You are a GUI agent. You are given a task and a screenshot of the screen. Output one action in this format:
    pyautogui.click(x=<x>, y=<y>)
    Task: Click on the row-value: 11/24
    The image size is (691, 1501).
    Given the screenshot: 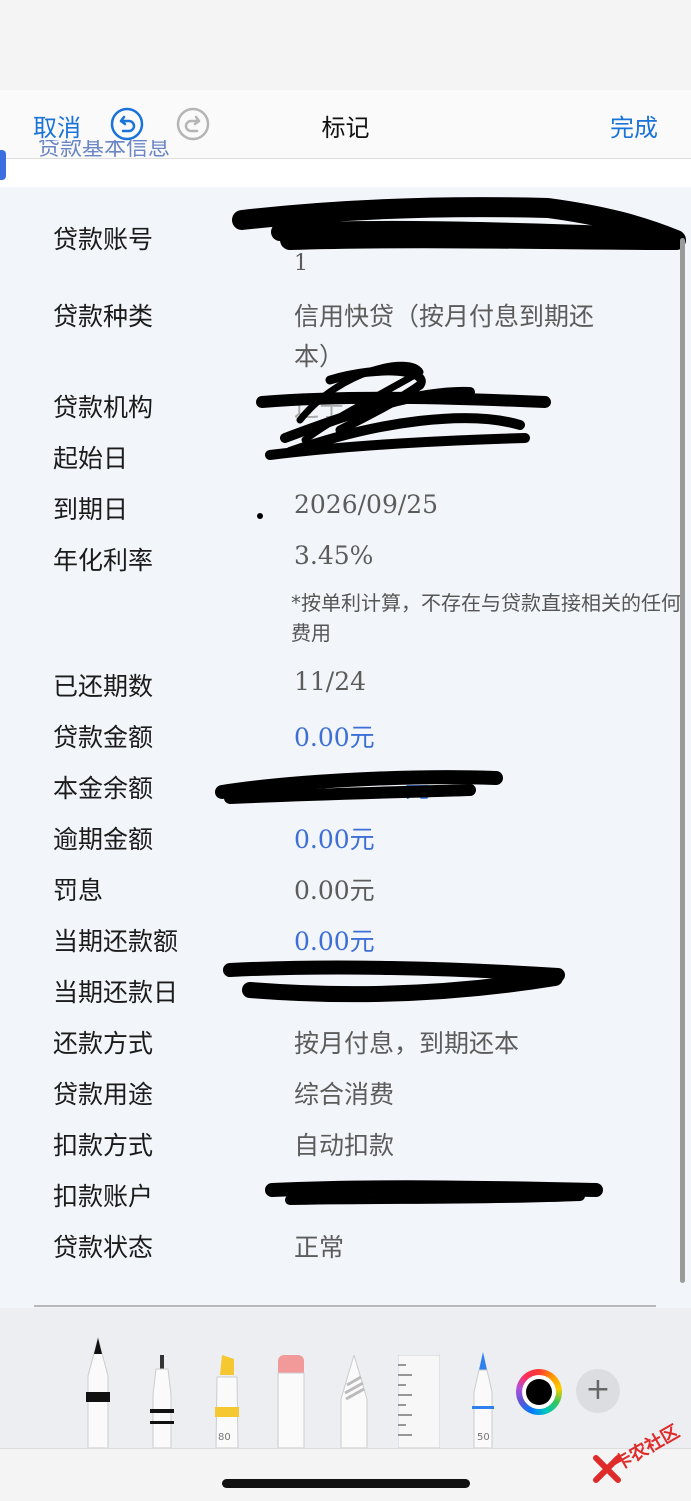 What is the action you would take?
    pyautogui.click(x=330, y=681)
    